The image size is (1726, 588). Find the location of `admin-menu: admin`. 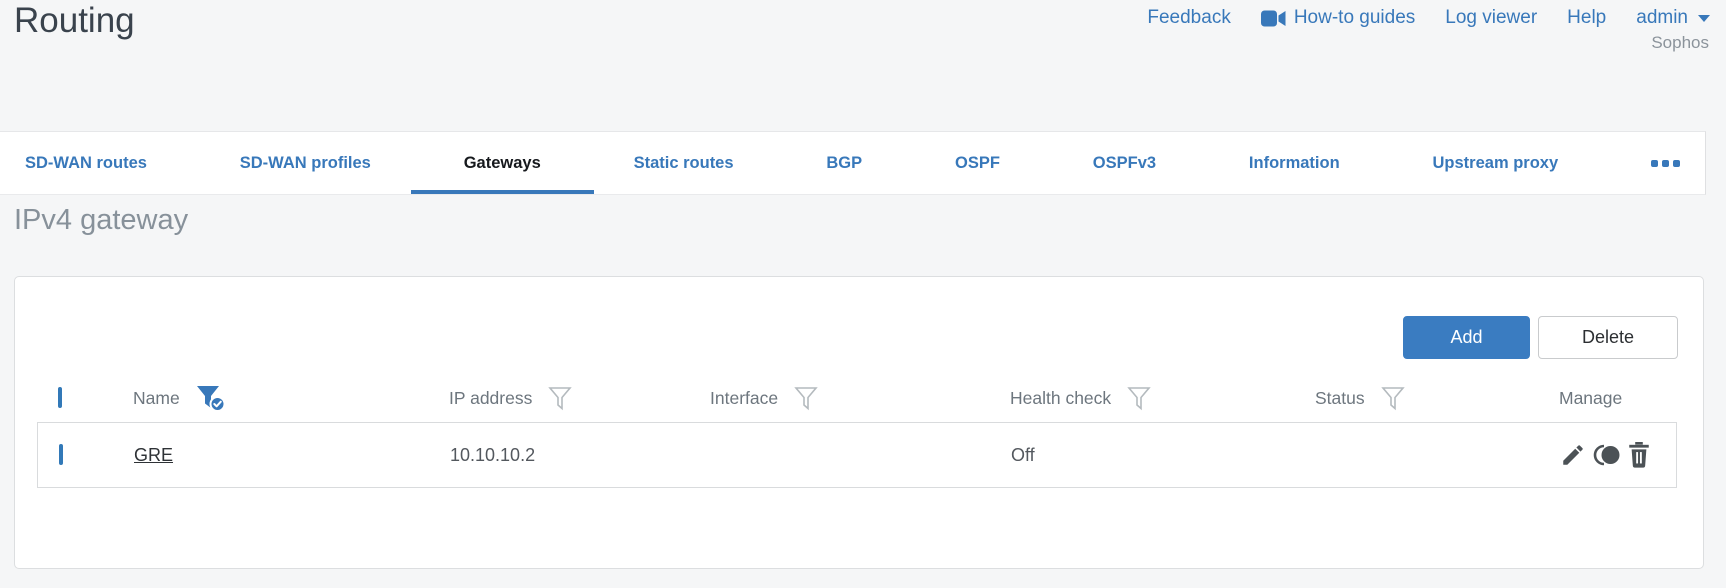

admin-menu: admin is located at coordinates (1673, 18).